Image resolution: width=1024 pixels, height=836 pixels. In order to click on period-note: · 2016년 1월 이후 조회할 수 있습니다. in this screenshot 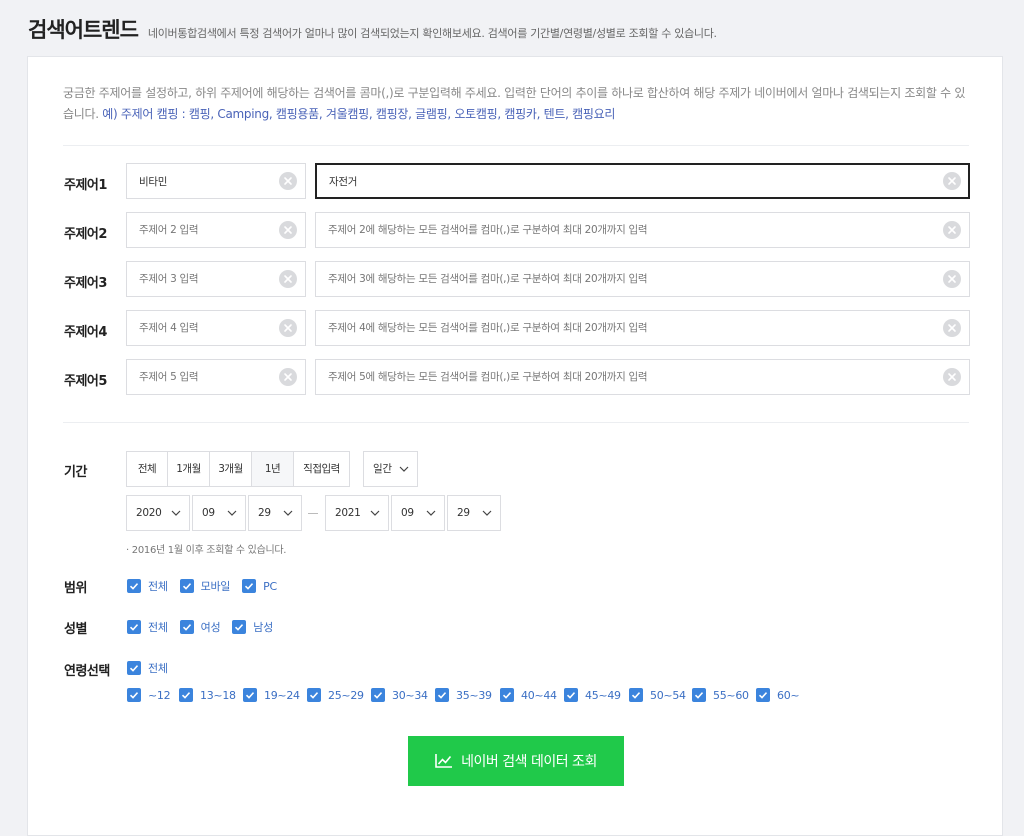, I will do `click(206, 550)`.